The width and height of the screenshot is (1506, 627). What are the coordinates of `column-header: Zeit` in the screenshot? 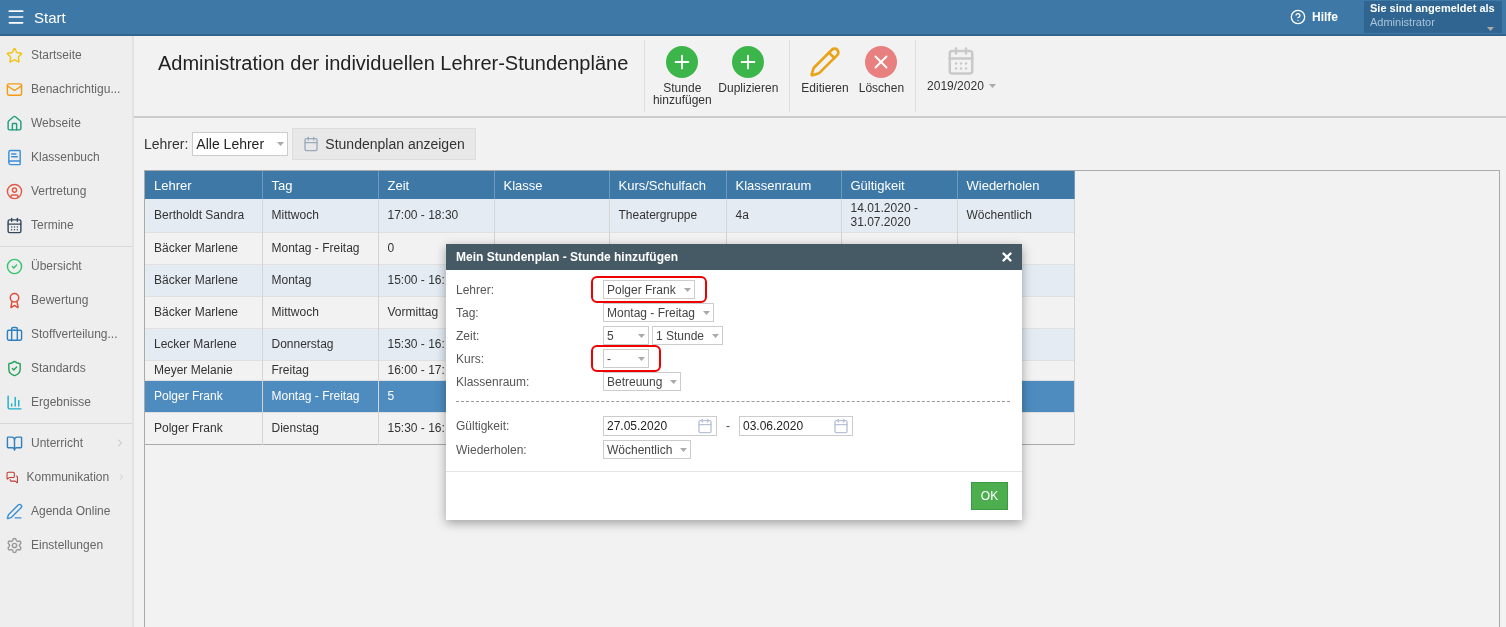 It's located at (436, 185).